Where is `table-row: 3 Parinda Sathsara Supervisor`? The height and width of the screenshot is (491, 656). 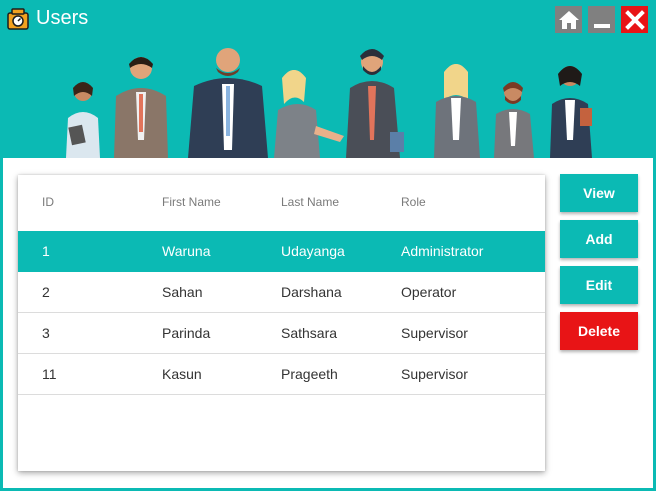
table-row: 3 Parinda Sathsara Supervisor is located at coordinates (281, 333).